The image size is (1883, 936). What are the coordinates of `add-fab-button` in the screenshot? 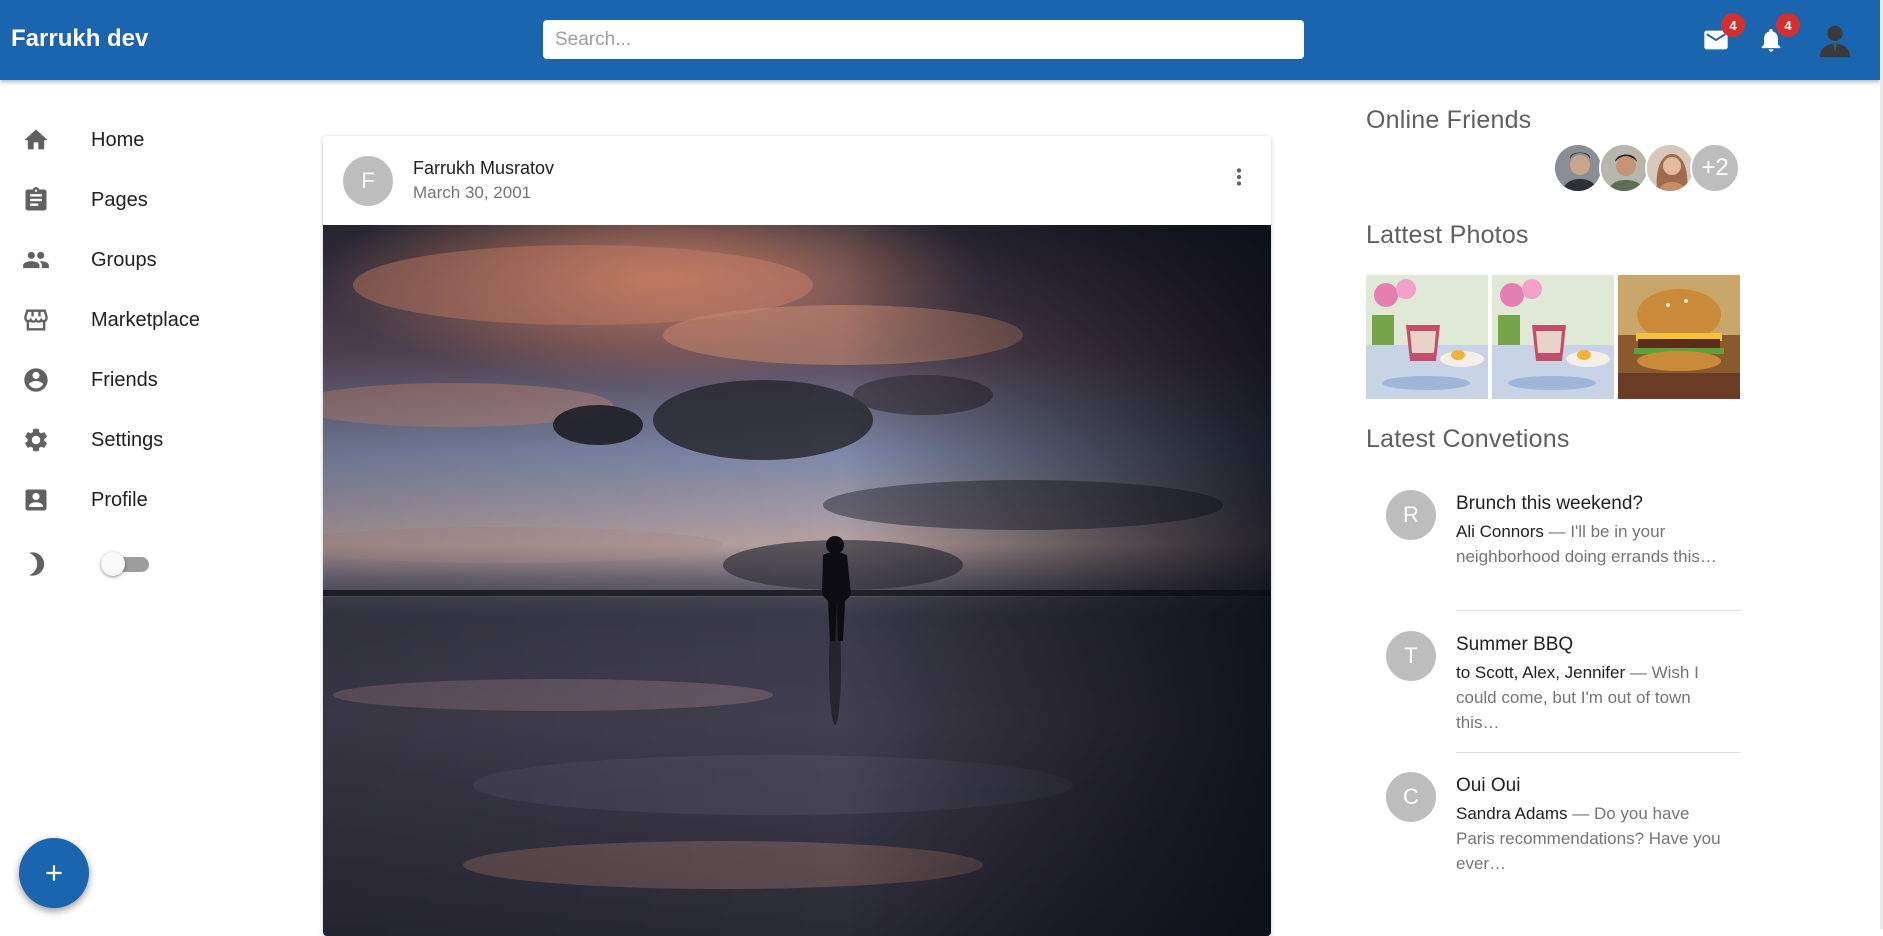 It's located at (54, 873).